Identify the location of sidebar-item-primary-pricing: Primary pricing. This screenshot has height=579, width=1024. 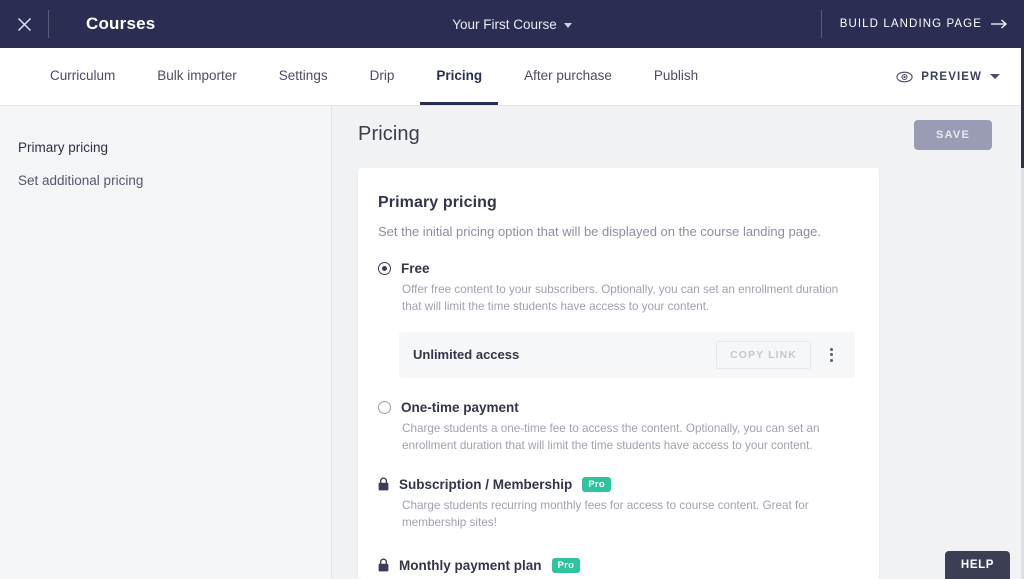
(165, 147).